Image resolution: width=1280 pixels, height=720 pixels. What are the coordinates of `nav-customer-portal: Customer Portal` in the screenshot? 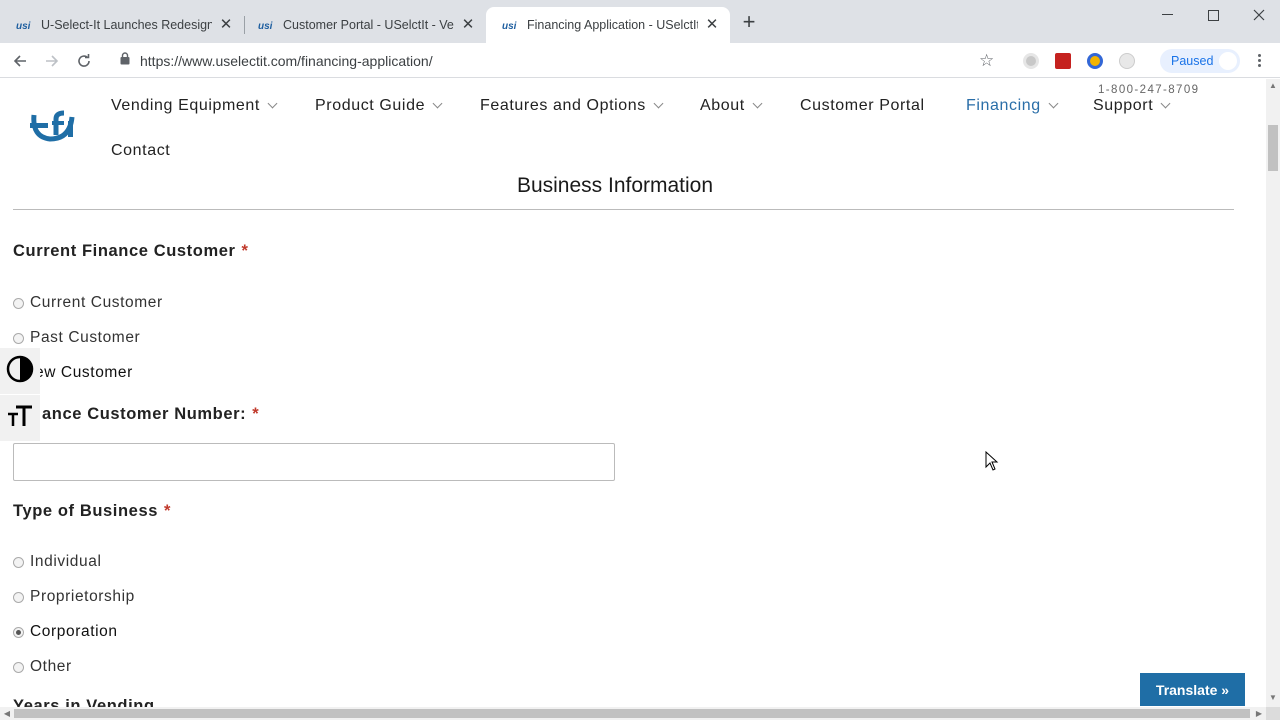 It's located at (862, 106).